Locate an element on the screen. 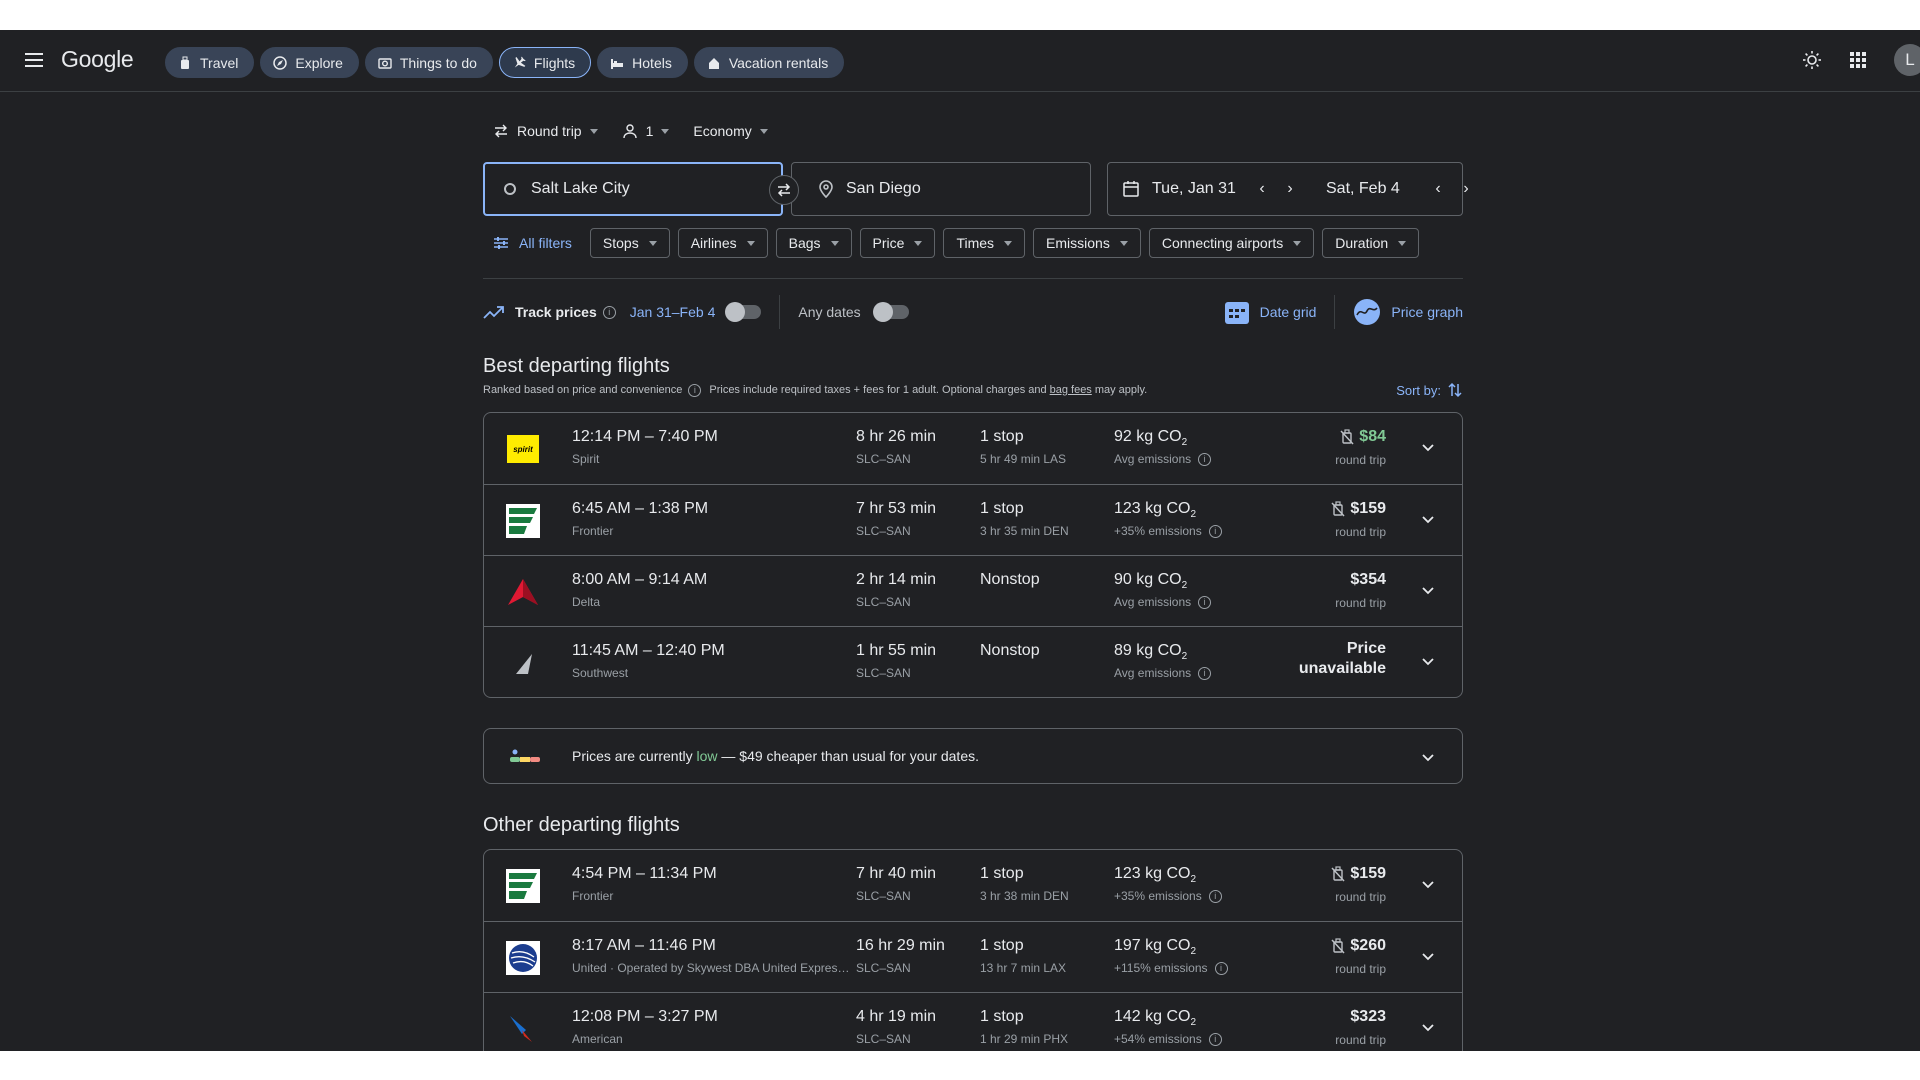 The image size is (1920, 1080). date-grid-label: Date grid is located at coordinates (1288, 312).